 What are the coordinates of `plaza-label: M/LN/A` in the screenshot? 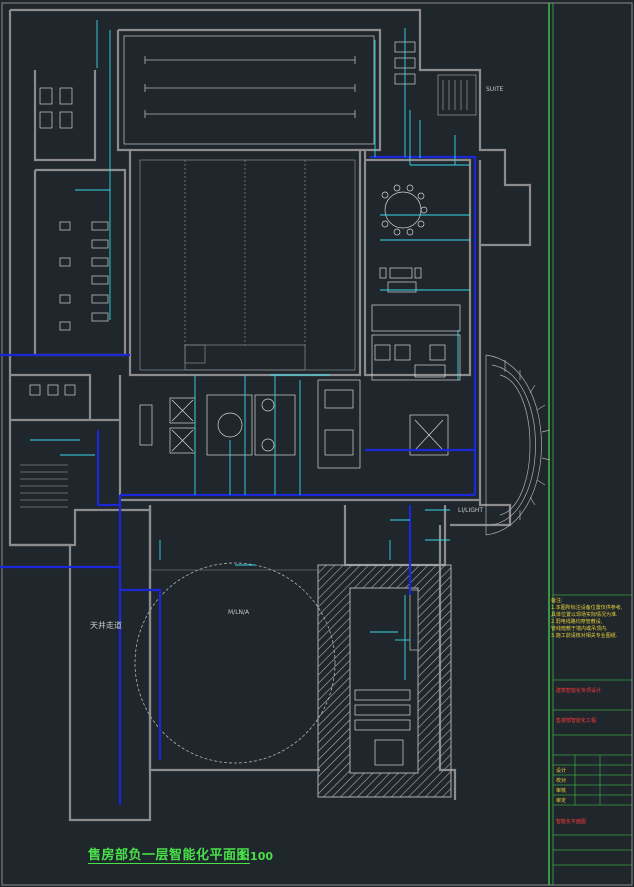 It's located at (239, 612).